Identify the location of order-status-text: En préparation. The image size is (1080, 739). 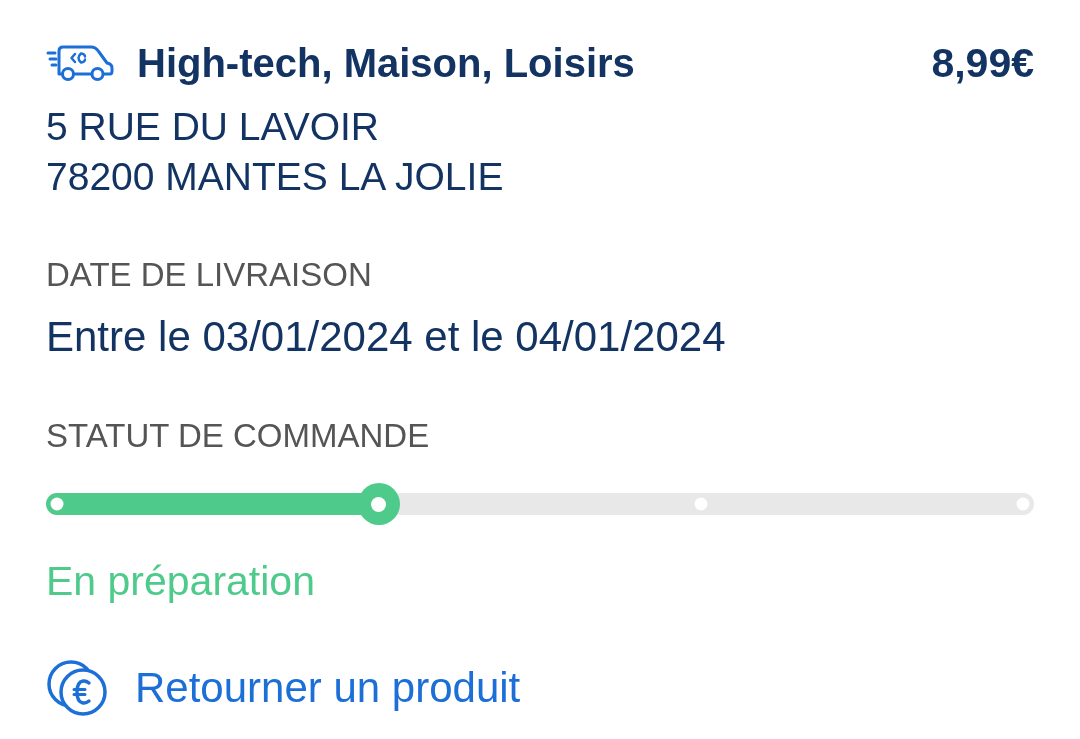
(180, 581).